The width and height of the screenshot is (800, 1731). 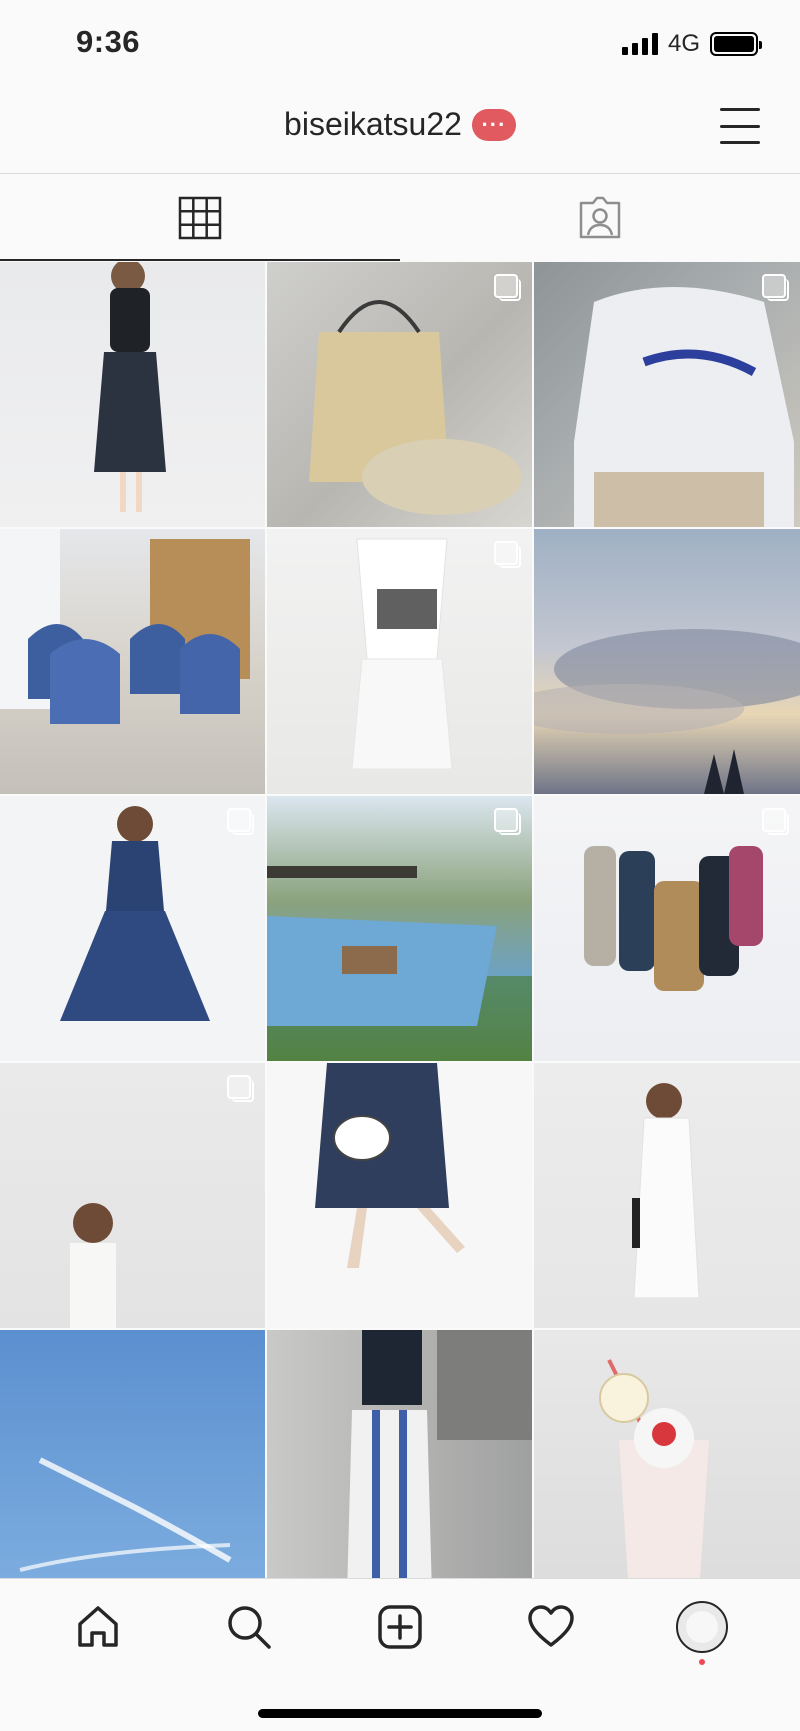 I want to click on profile-header: biseikatsu22 ···, so click(x=400, y=130).